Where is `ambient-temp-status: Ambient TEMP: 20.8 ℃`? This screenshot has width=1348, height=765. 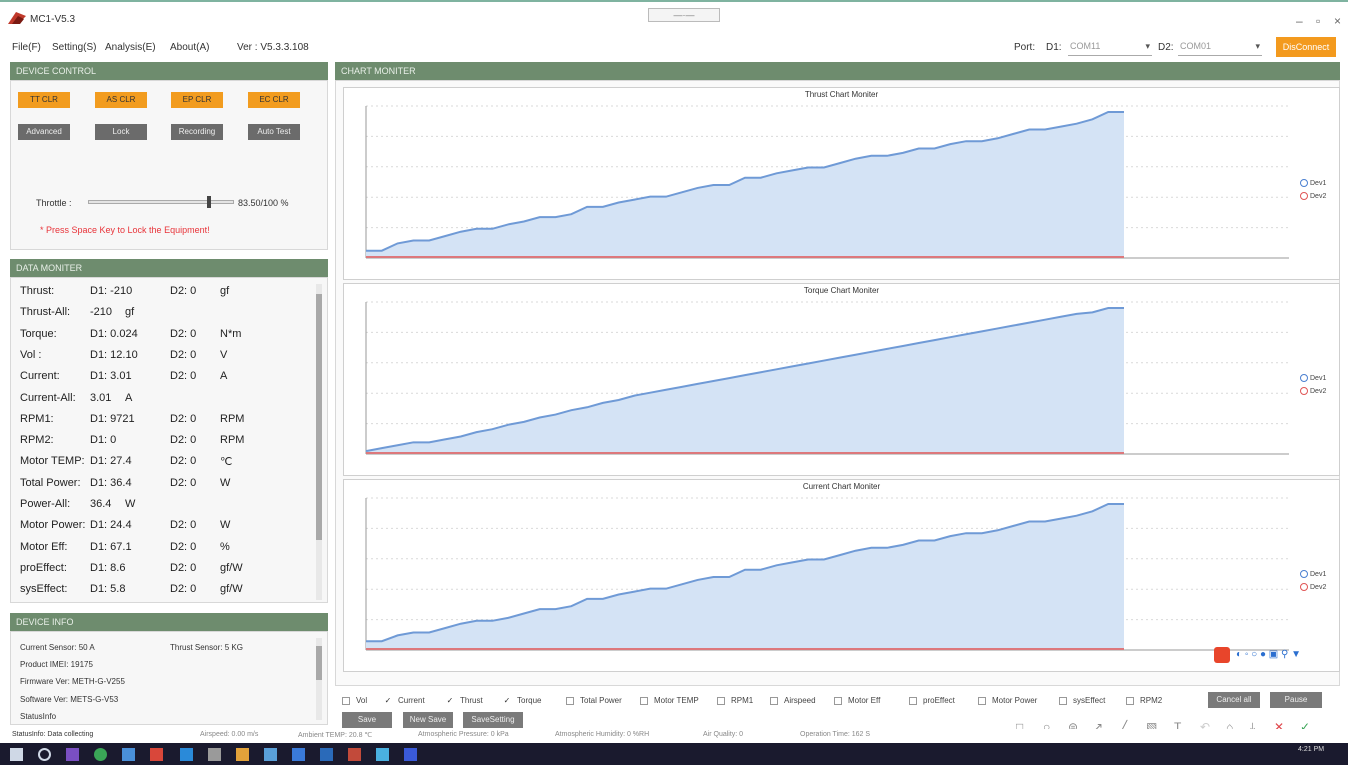
ambient-temp-status: Ambient TEMP: 20.8 ℃ is located at coordinates (335, 735).